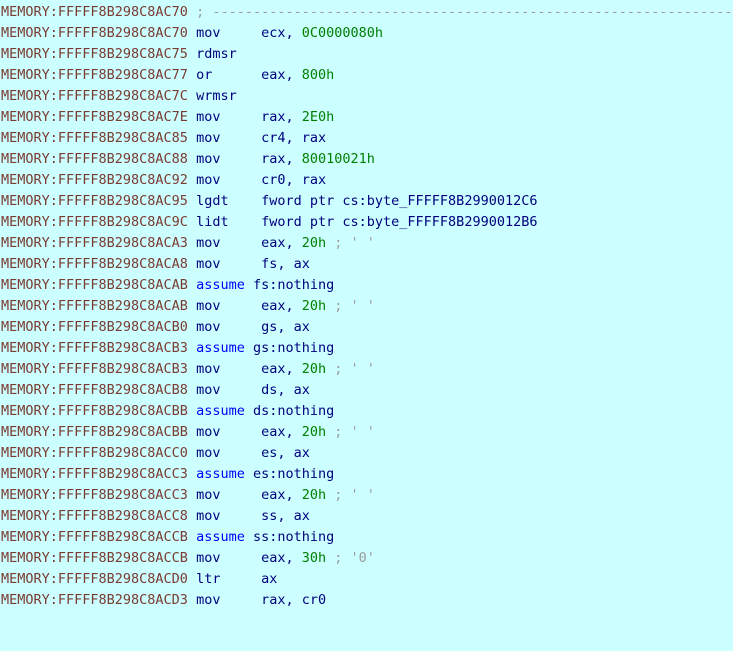 This screenshot has height=651, width=733. Describe the element at coordinates (294, 600) in the screenshot. I see `token-reg: rax, cr0` at that location.